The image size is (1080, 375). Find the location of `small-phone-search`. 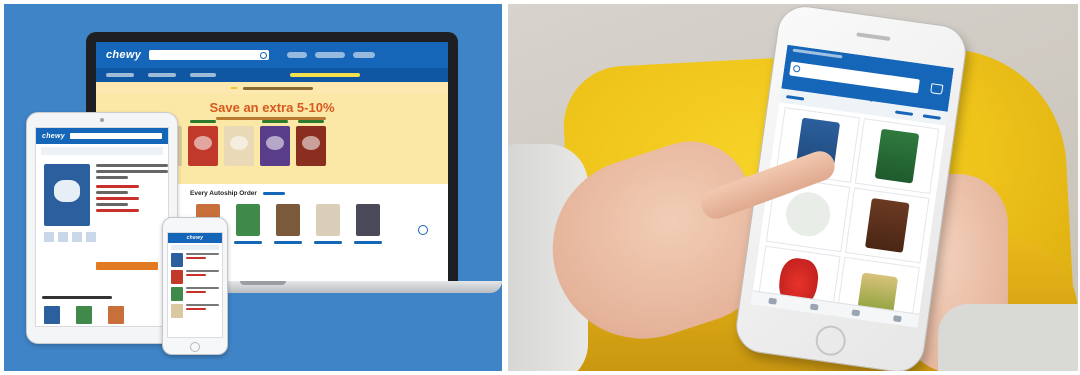

small-phone-search is located at coordinates (195, 247).